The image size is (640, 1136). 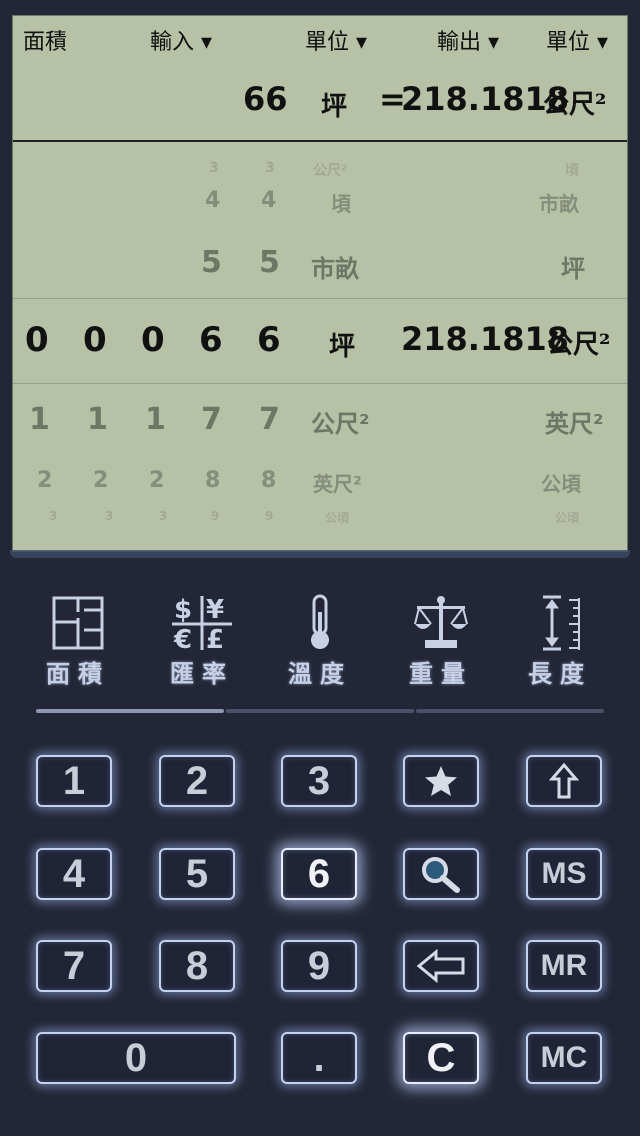 I want to click on category-weight-tab: 重量, so click(x=441, y=641).